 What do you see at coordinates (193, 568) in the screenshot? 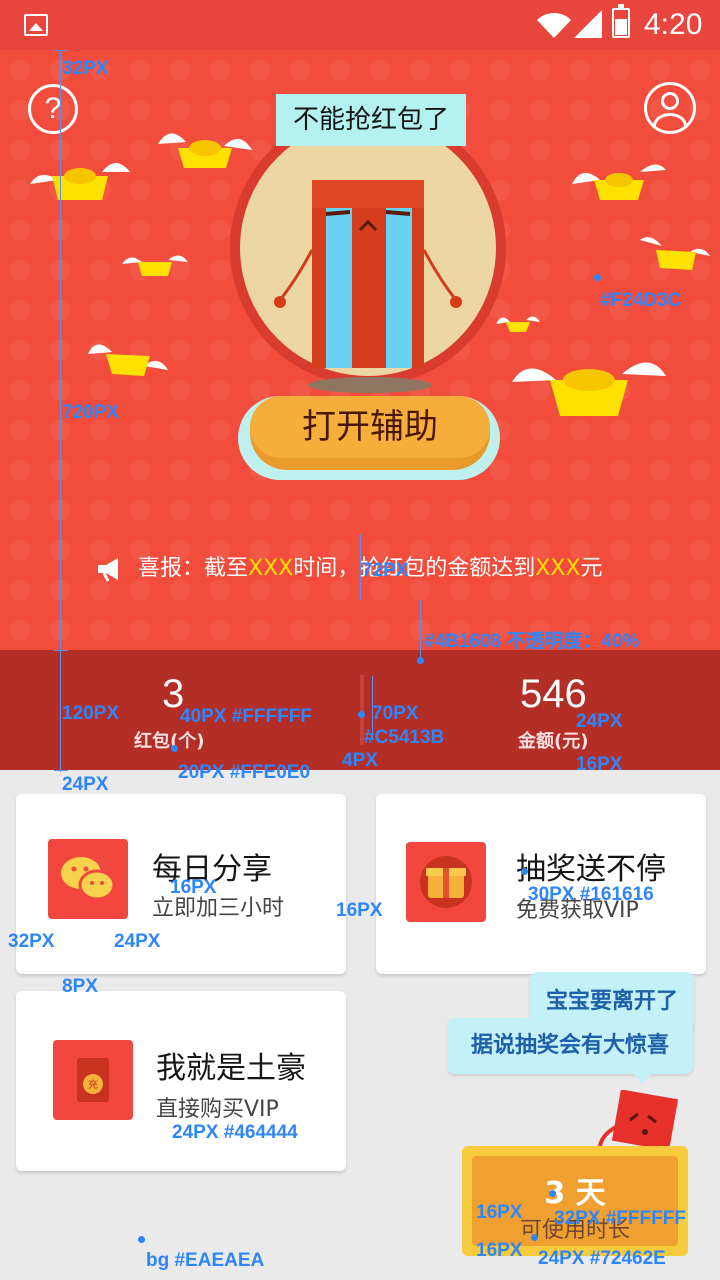
I see `news-prefix: 喜报：截至` at bounding box center [193, 568].